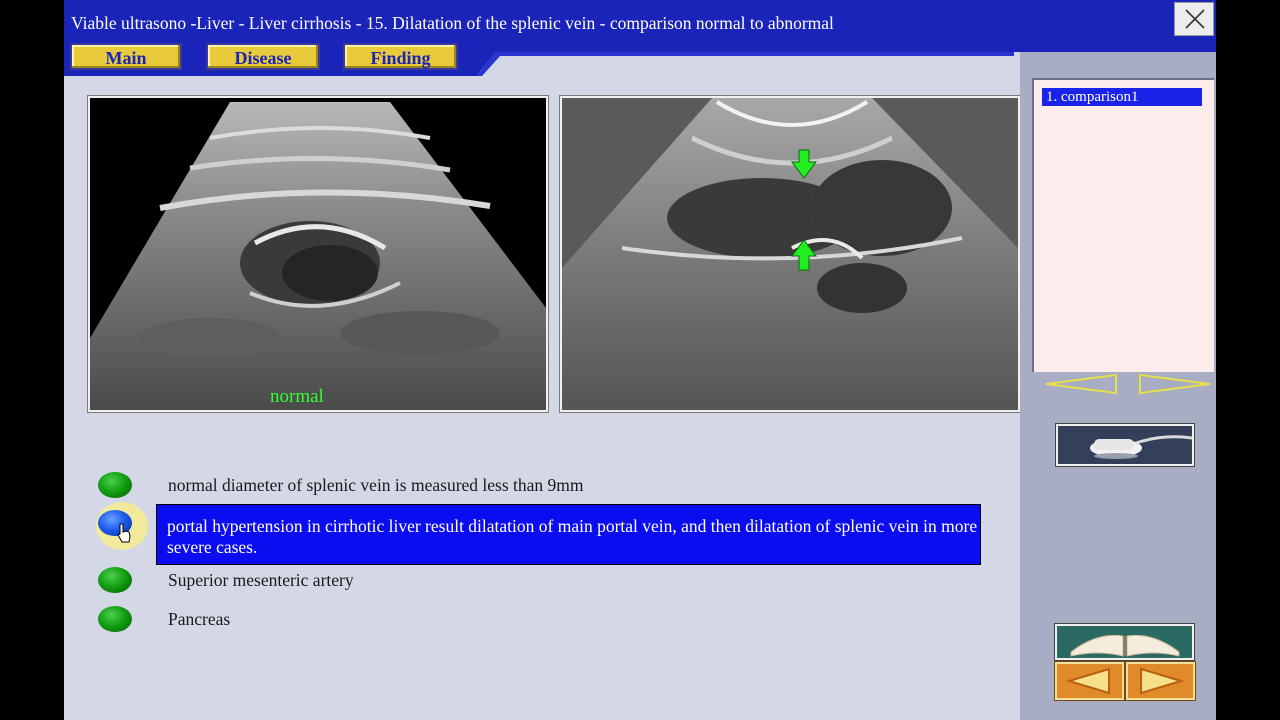 The height and width of the screenshot is (720, 1280). Describe the element at coordinates (124, 533) in the screenshot. I see `cursor-hand-icon` at that location.